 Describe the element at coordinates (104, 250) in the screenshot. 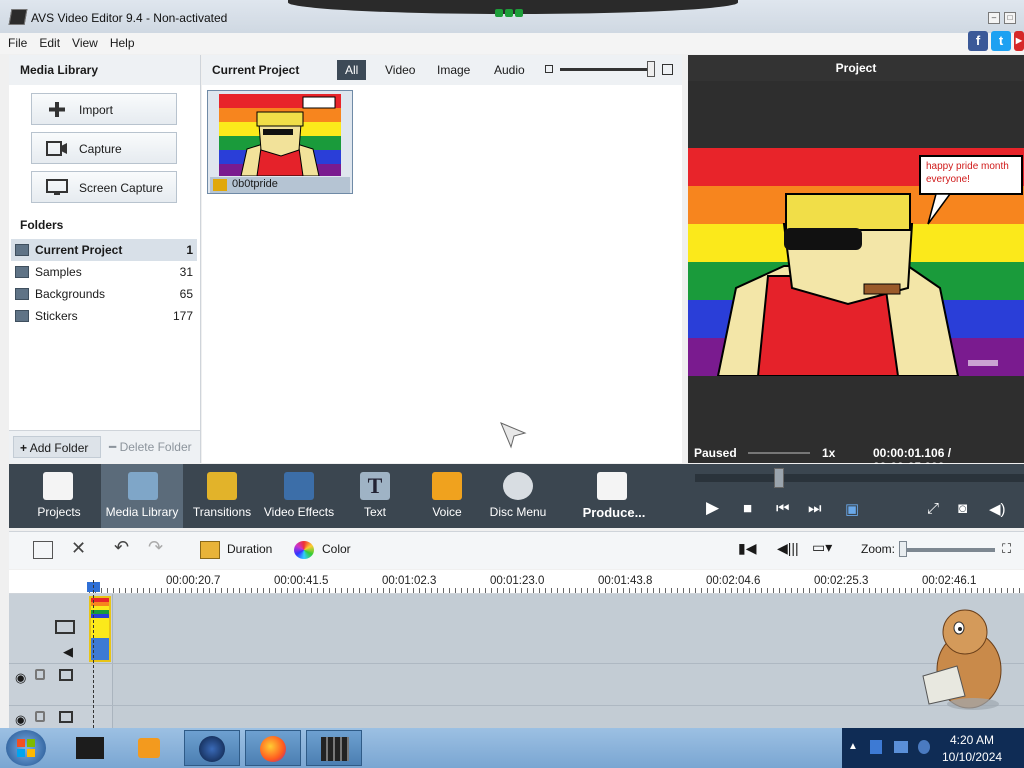

I see `folder-current-project: Current Project 1` at that location.